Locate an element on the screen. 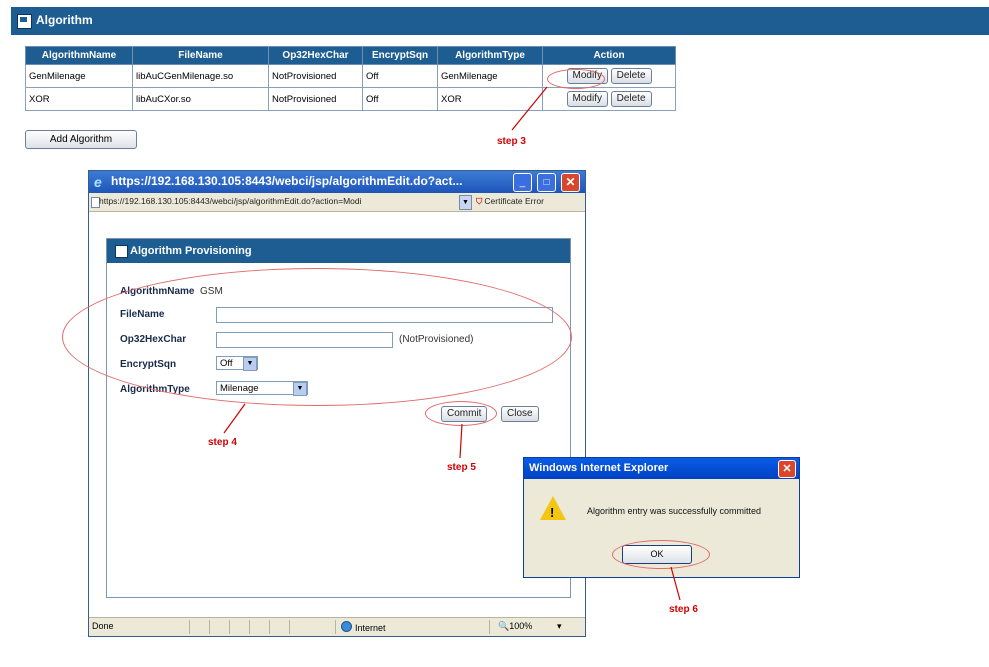 The height and width of the screenshot is (667, 989). annotation-step-6: step 6 is located at coordinates (683, 609).